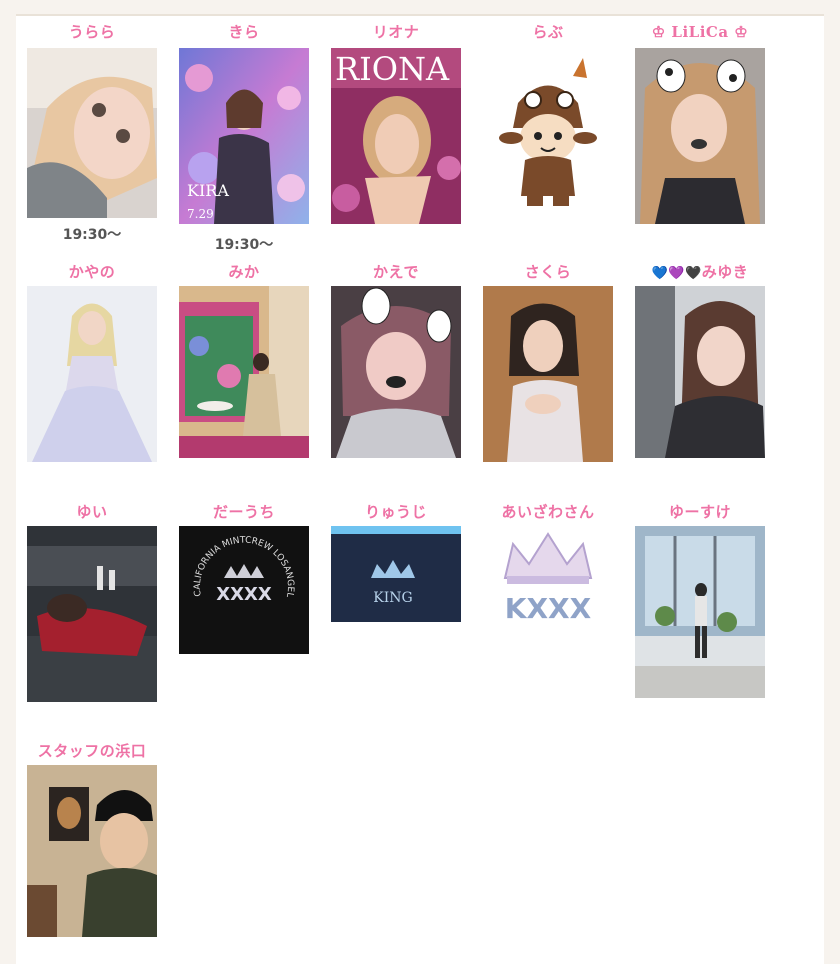 Image resolution: width=840 pixels, height=964 pixels. I want to click on shirt-text: XXXX, so click(244, 594).